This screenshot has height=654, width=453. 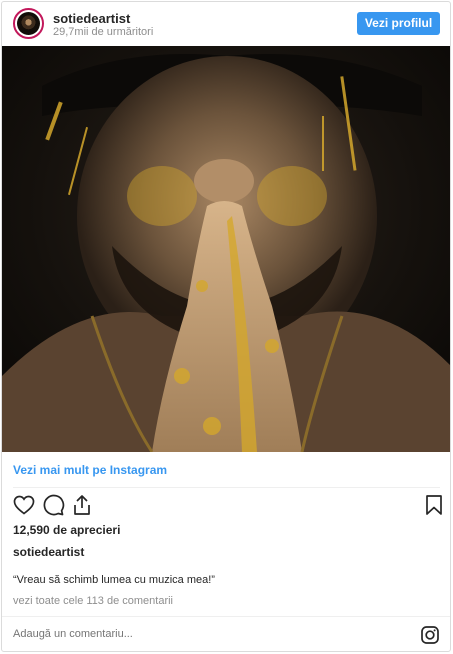 What do you see at coordinates (93, 601) in the screenshot?
I see `view-comments-link: vezi toate cele 113 de comentarii` at bounding box center [93, 601].